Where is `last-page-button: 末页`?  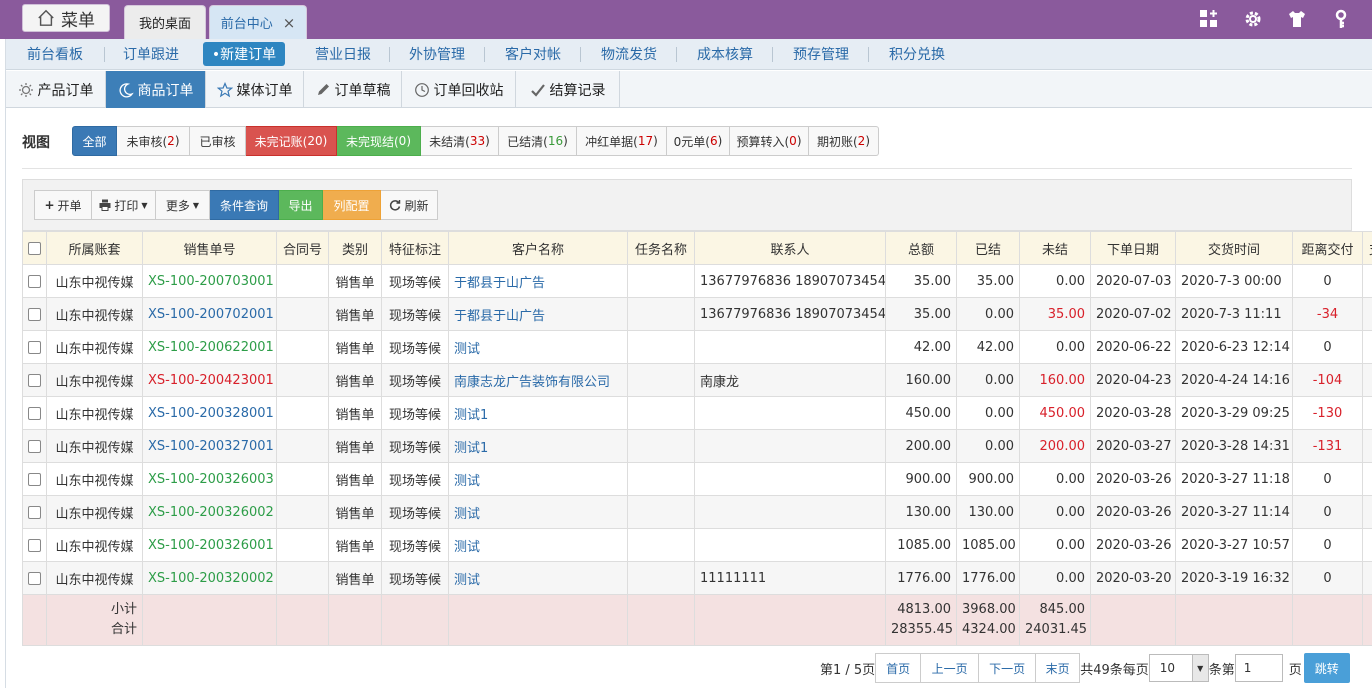 last-page-button: 末页 is located at coordinates (1058, 668).